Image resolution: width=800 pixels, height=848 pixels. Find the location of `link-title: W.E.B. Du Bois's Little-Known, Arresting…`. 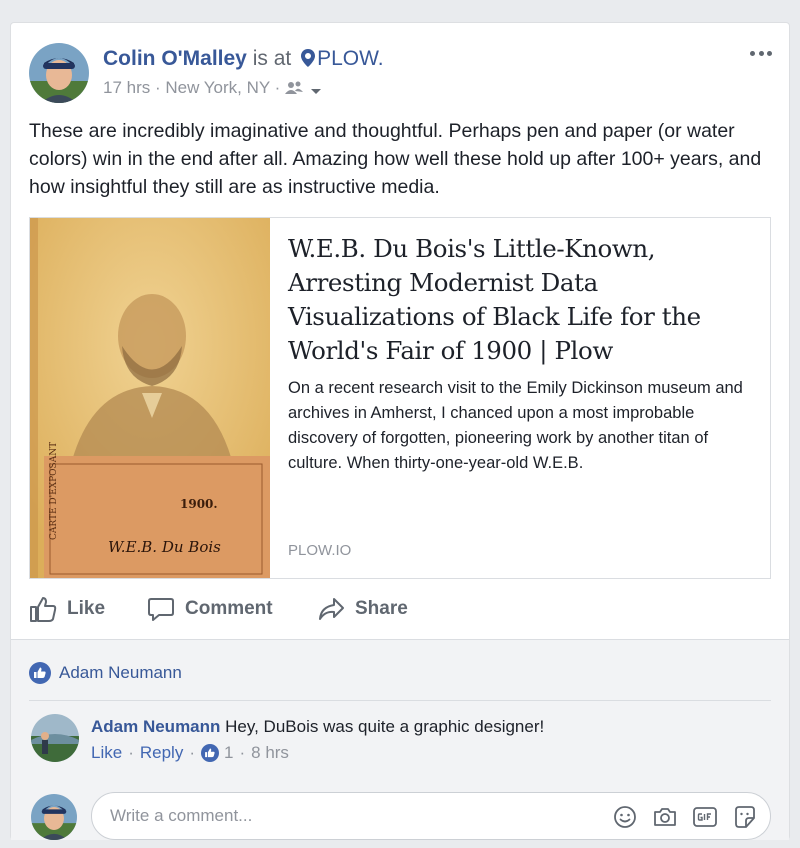

link-title: W.E.B. Du Bois's Little-Known, Arresting… is located at coordinates (523, 300).